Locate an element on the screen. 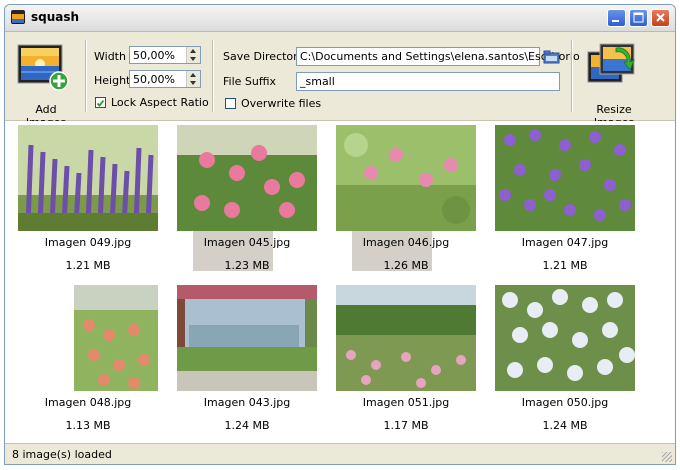 The image size is (680, 470). image-filename: Imagen 045.jpg is located at coordinates (247, 242).